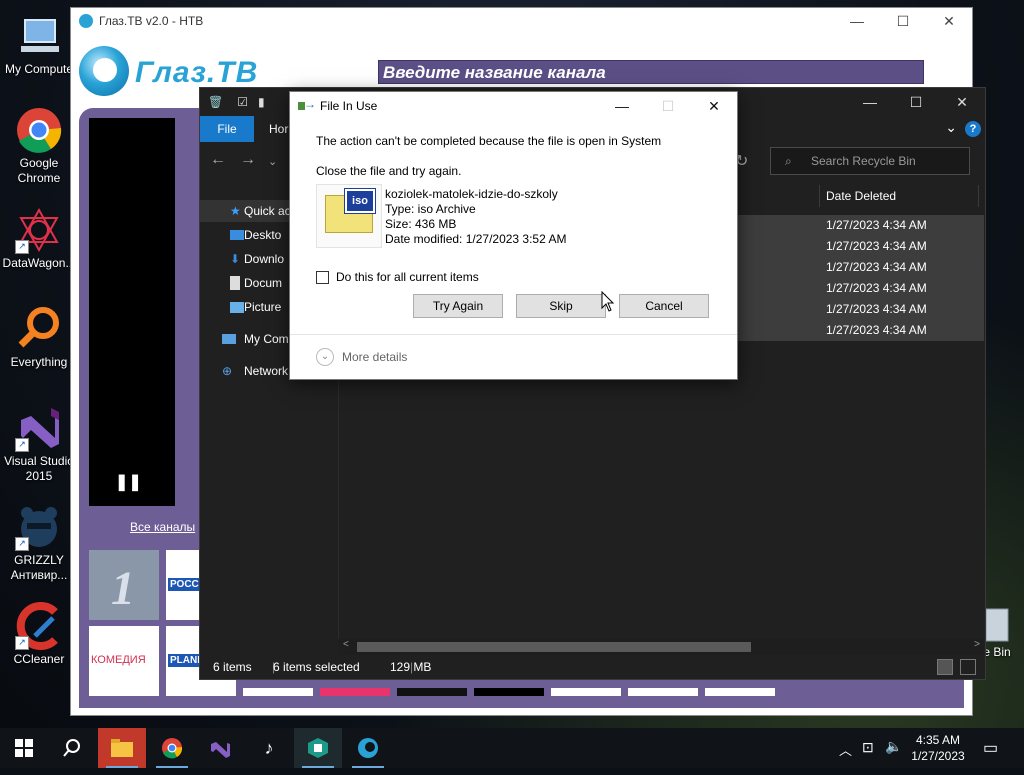 This screenshot has height=775, width=1024. Describe the element at coordinates (389, 171) in the screenshot. I see `dialog-instruction: Close the file and try again.` at that location.